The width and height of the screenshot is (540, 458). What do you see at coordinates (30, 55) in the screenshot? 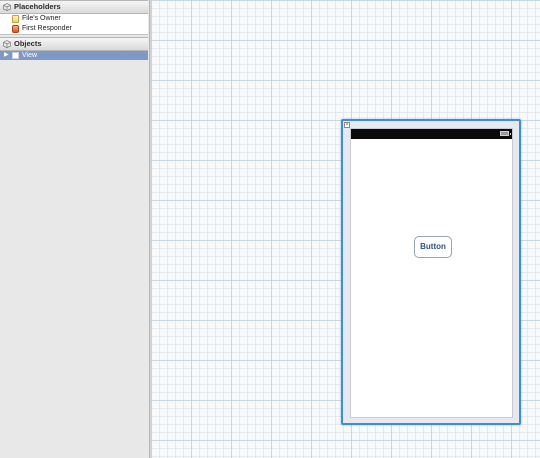
I see `list-item-label: View` at bounding box center [30, 55].